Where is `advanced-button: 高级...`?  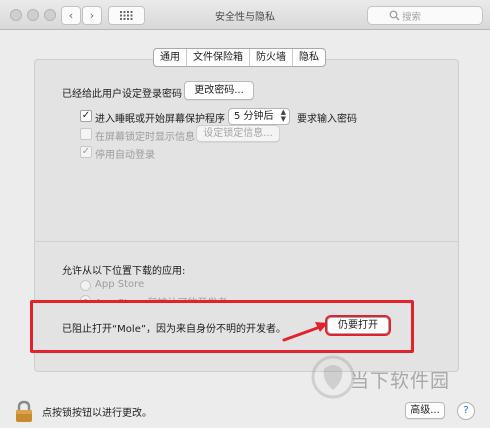 advanced-button: 高级... is located at coordinates (425, 410).